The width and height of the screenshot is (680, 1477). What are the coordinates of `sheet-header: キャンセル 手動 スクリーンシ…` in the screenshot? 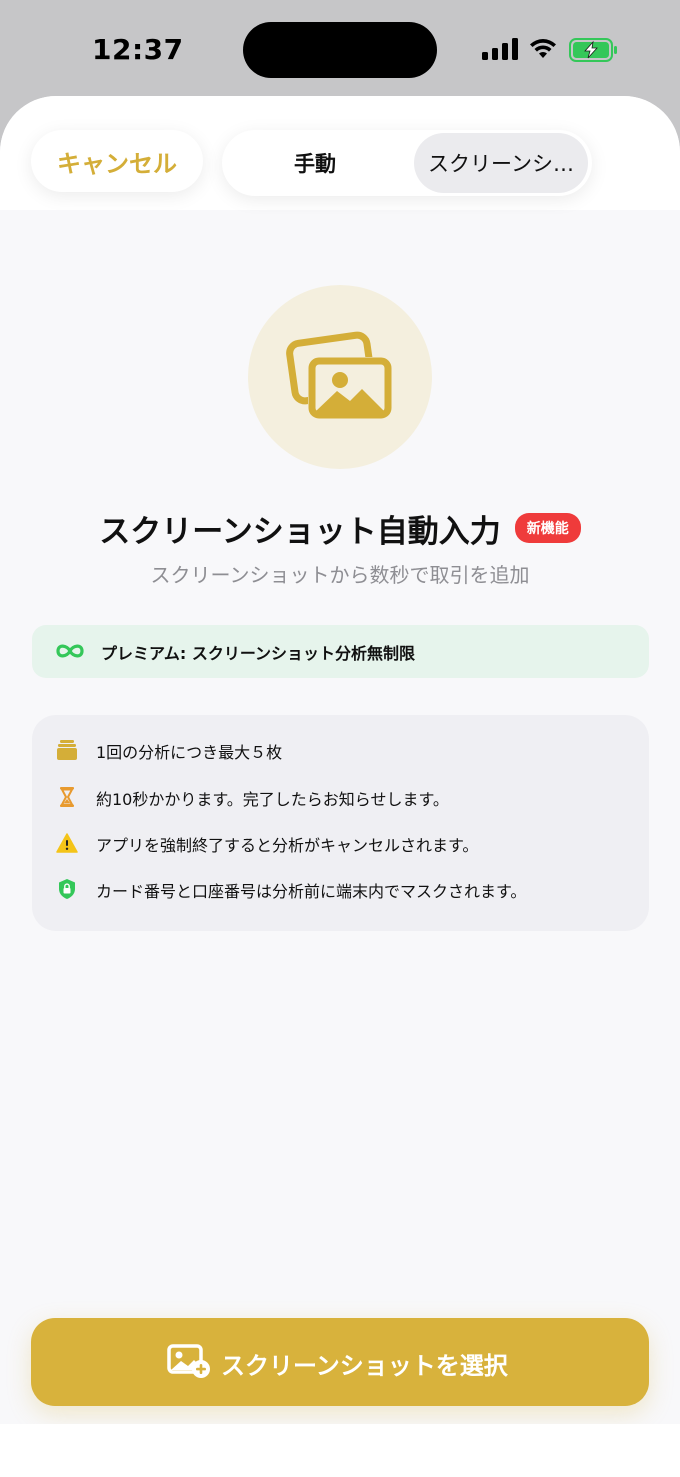 It's located at (340, 153).